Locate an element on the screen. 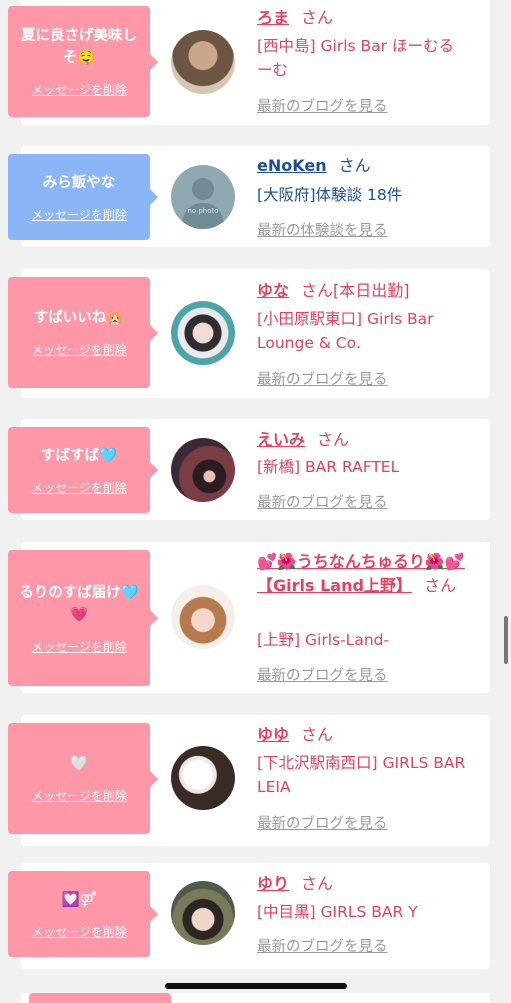 The width and height of the screenshot is (511, 1003). message-bubble: すばいいね🐹 メッセージを削除 is located at coordinates (83, 332).